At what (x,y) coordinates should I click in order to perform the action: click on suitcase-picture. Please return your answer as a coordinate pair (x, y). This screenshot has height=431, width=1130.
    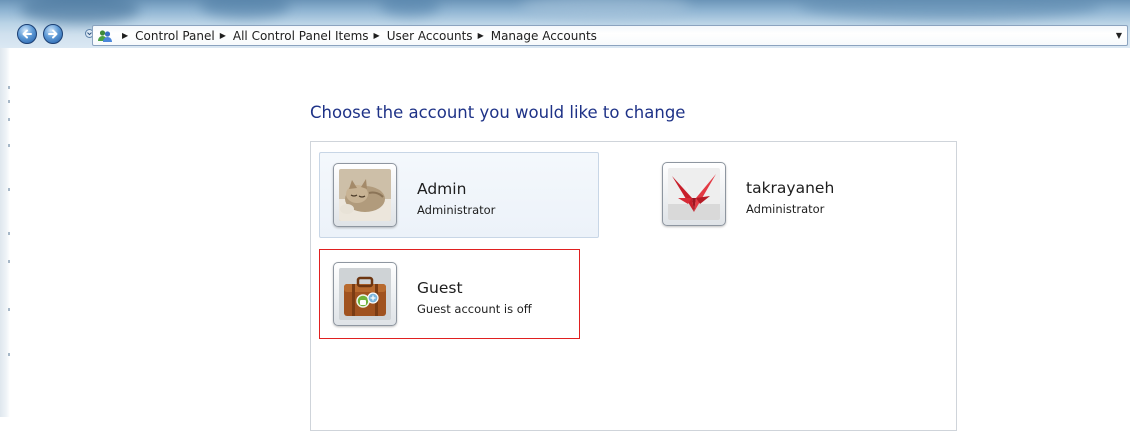
    Looking at the image, I should click on (365, 294).